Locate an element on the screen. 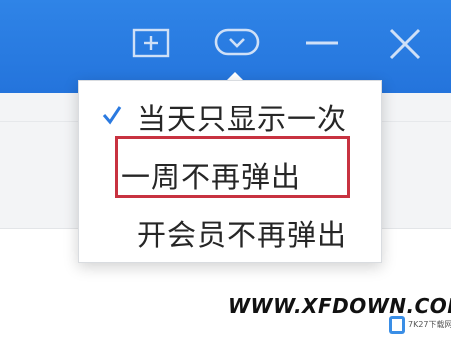 This screenshot has width=451, height=345. add-window-icon is located at coordinates (151, 43).